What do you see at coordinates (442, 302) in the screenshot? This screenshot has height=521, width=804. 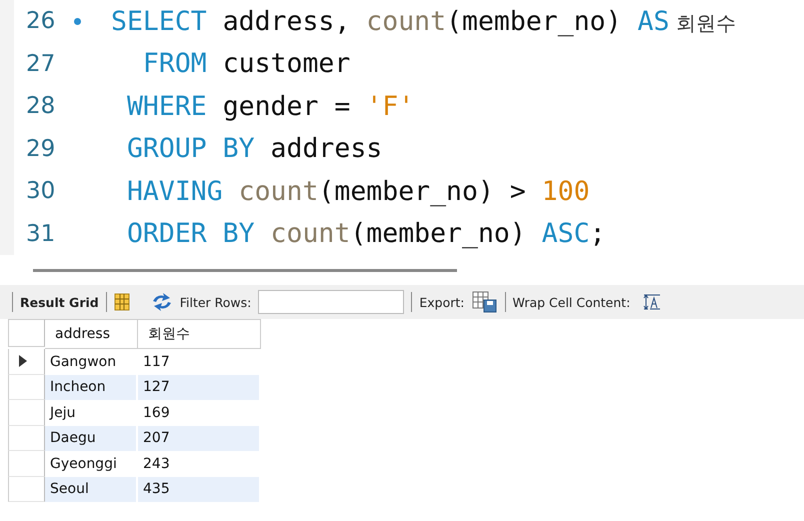 I see `export-label: Export:` at bounding box center [442, 302].